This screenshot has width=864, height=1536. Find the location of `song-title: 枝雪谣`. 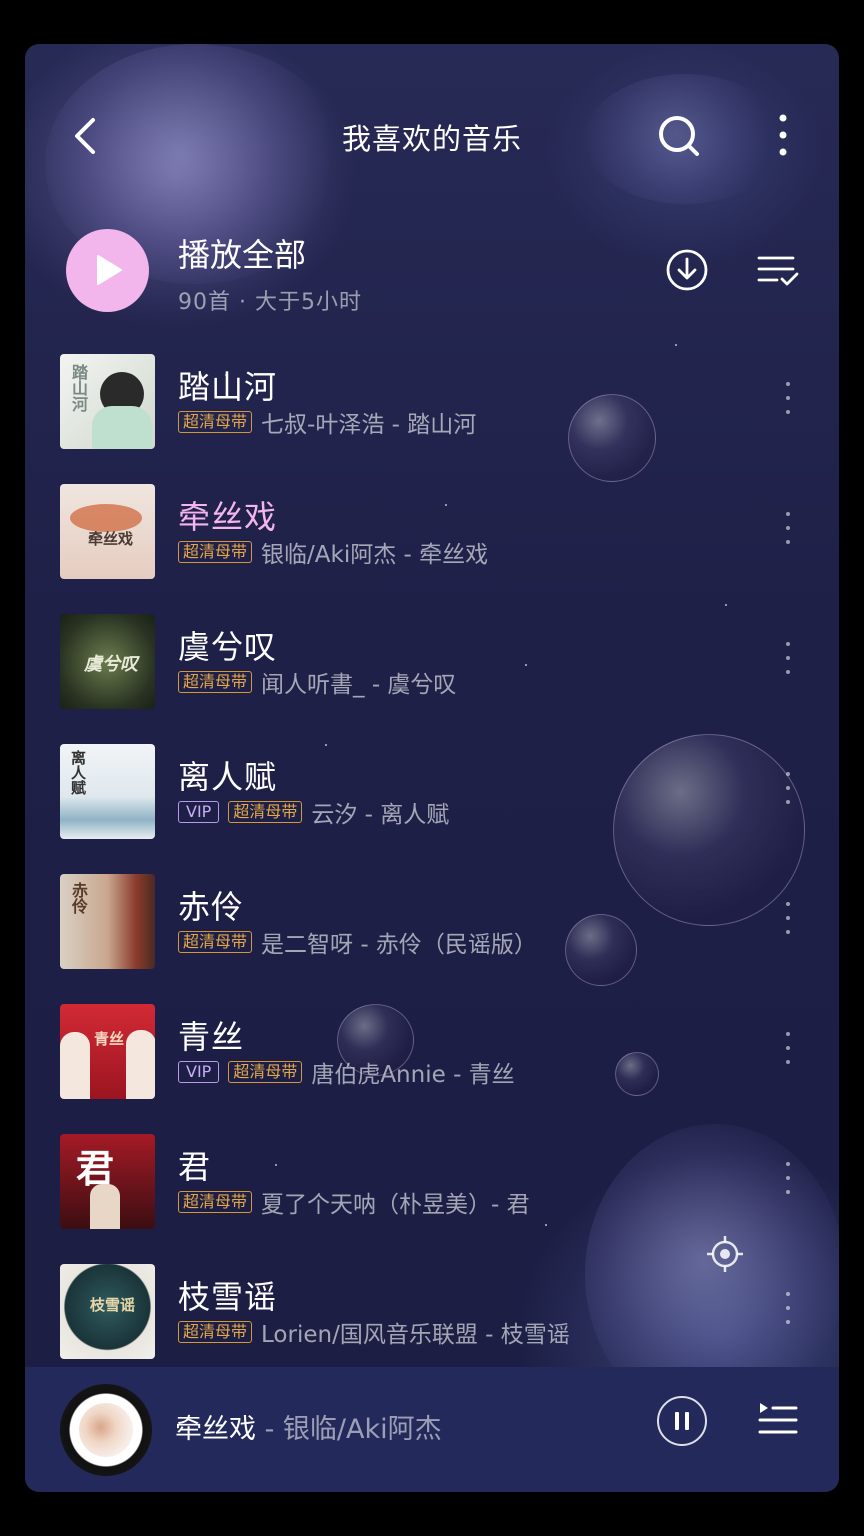

song-title: 枝雪谣 is located at coordinates (228, 1297).